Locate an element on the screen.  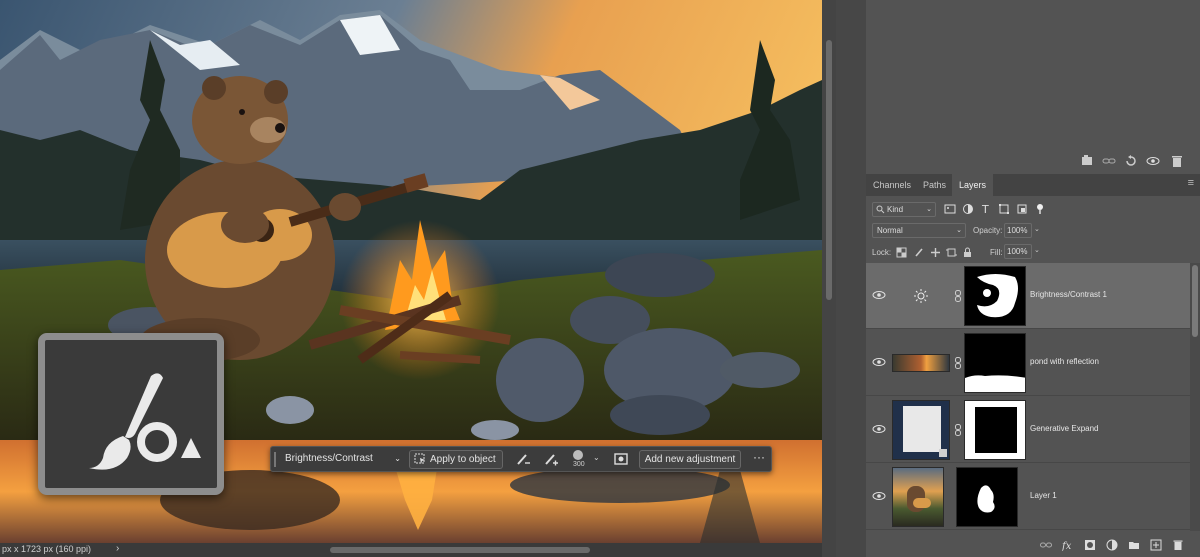
layer-row: Brightness/Contrast 1 is located at coordinates (1028, 296).